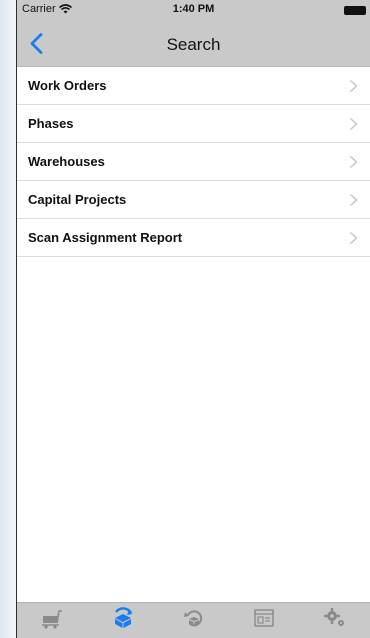 The width and height of the screenshot is (370, 638). Describe the element at coordinates (193, 124) in the screenshot. I see `list-item-phases: Phases` at that location.